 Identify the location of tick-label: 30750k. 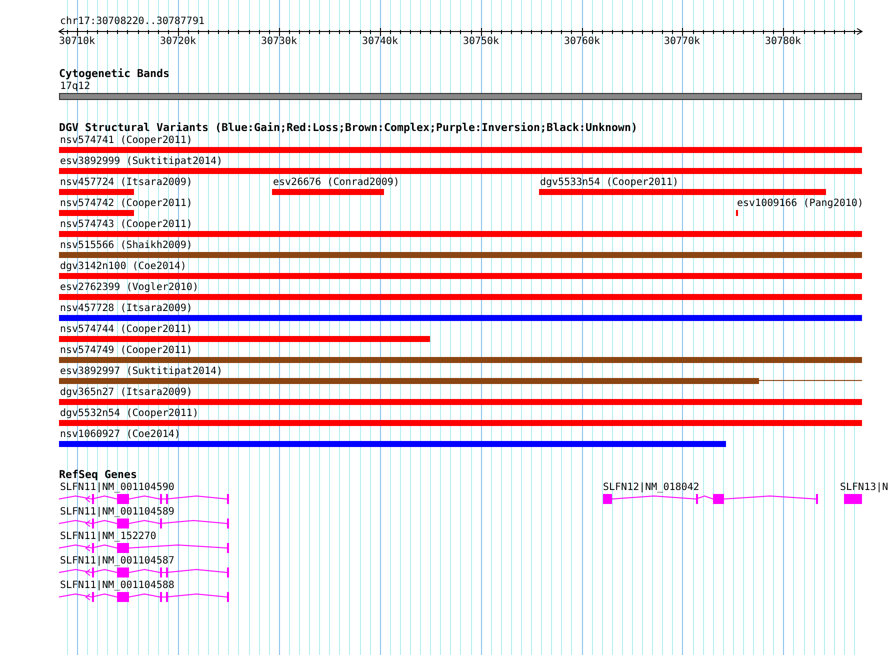
(481, 41).